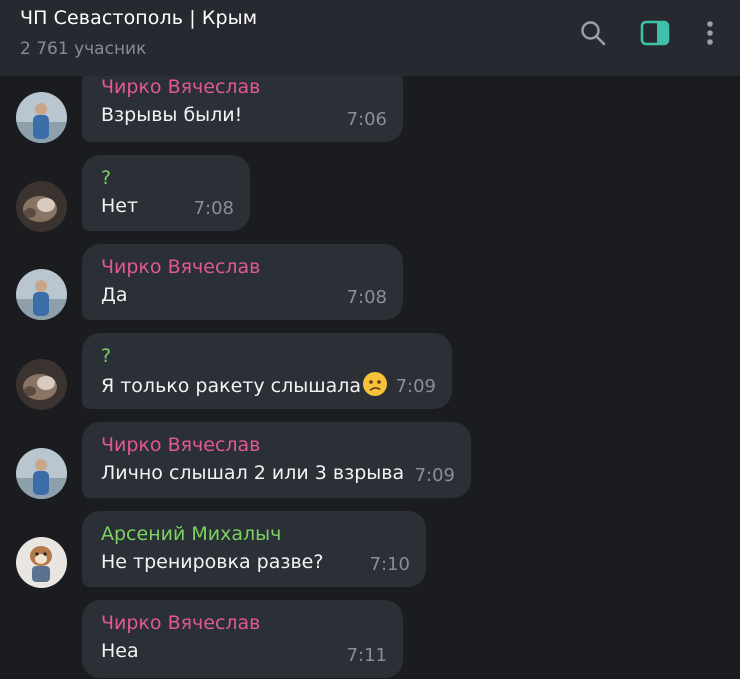 This screenshot has height=679, width=740. What do you see at coordinates (120, 651) in the screenshot?
I see `message-text: Неа` at bounding box center [120, 651].